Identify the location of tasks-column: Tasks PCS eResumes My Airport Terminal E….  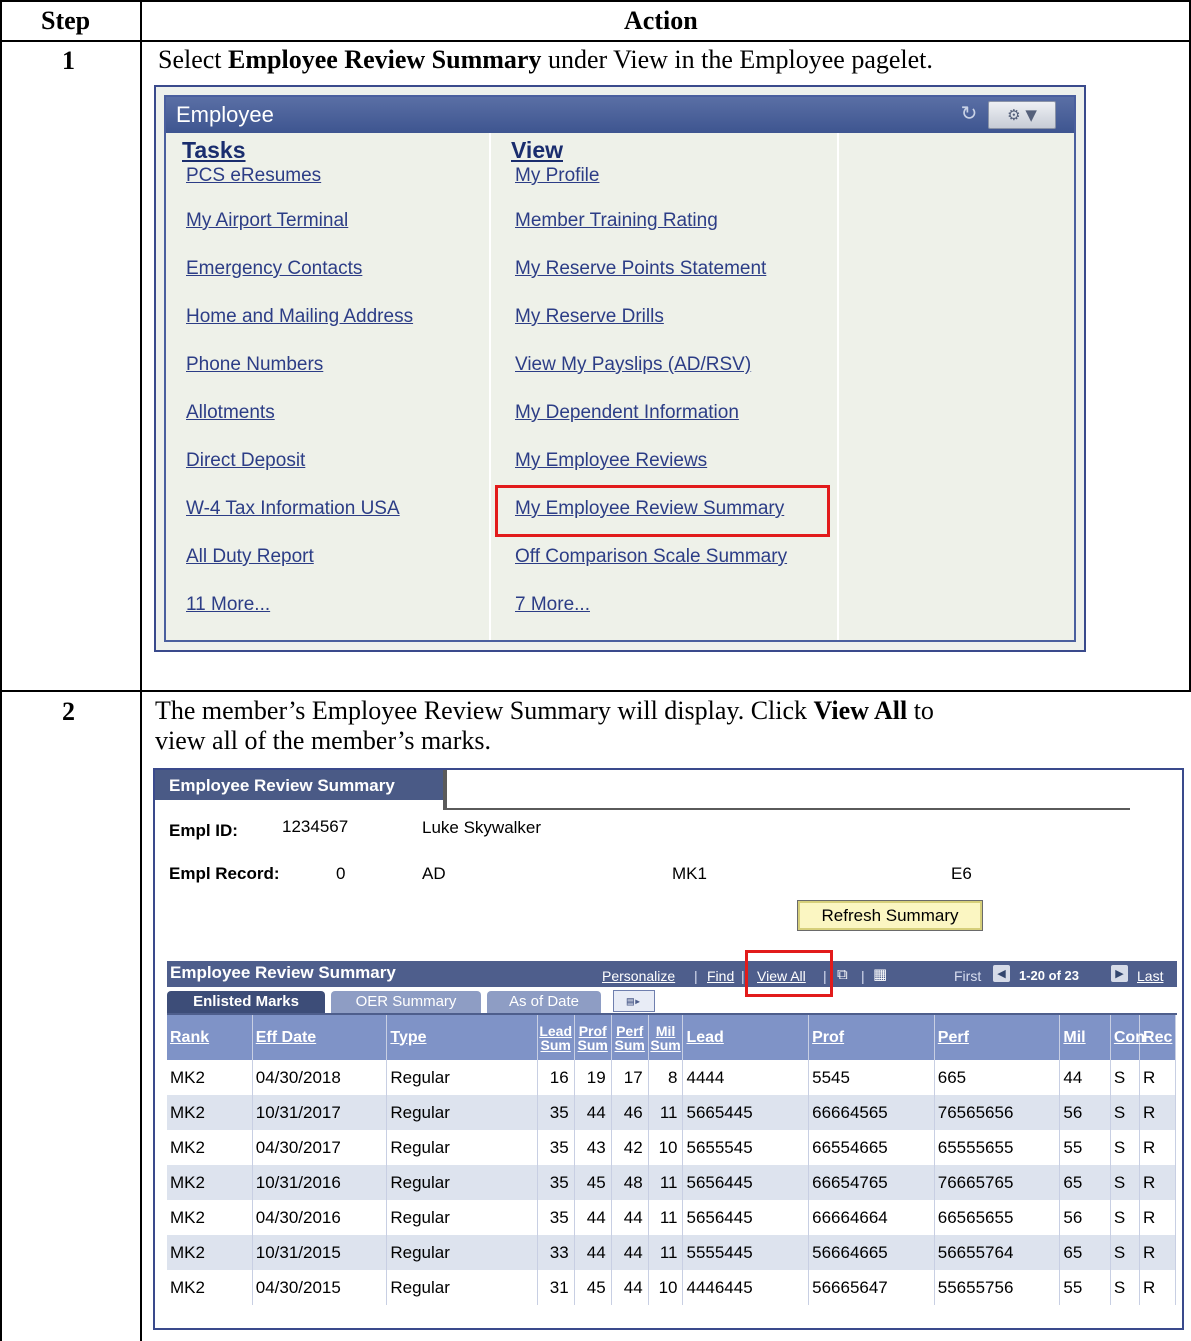
(328, 386).